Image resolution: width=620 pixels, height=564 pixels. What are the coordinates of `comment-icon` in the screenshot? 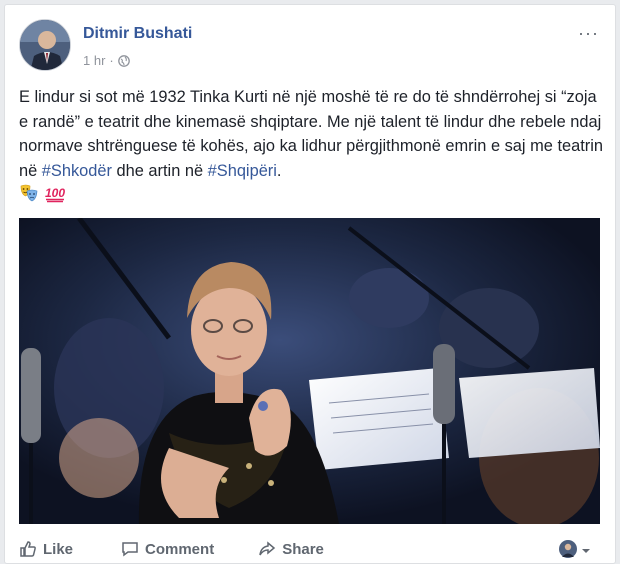 It's located at (130, 549).